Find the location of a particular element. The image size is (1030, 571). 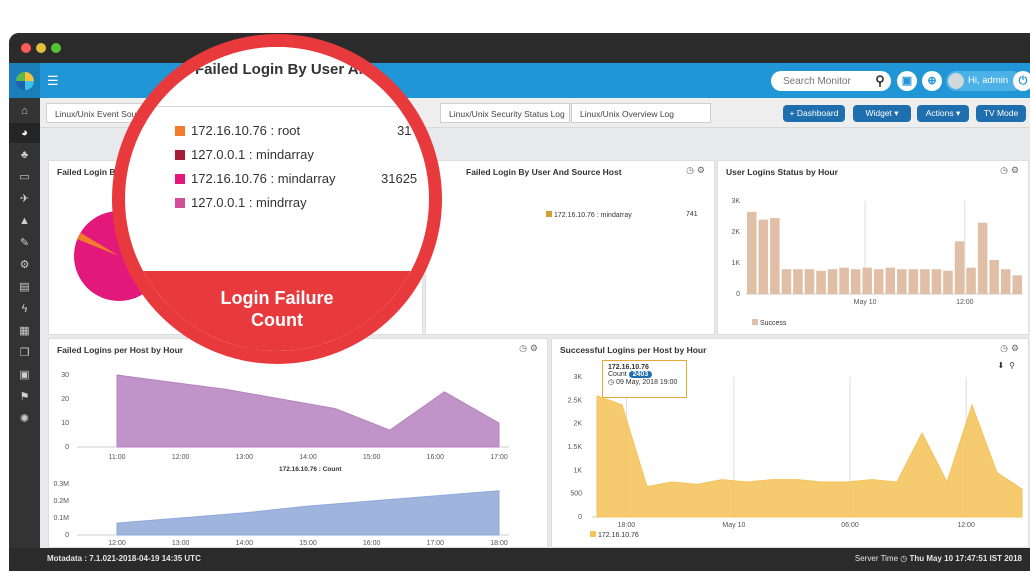

magnifier-caption: Login Failure Count is located at coordinates (277, 309).